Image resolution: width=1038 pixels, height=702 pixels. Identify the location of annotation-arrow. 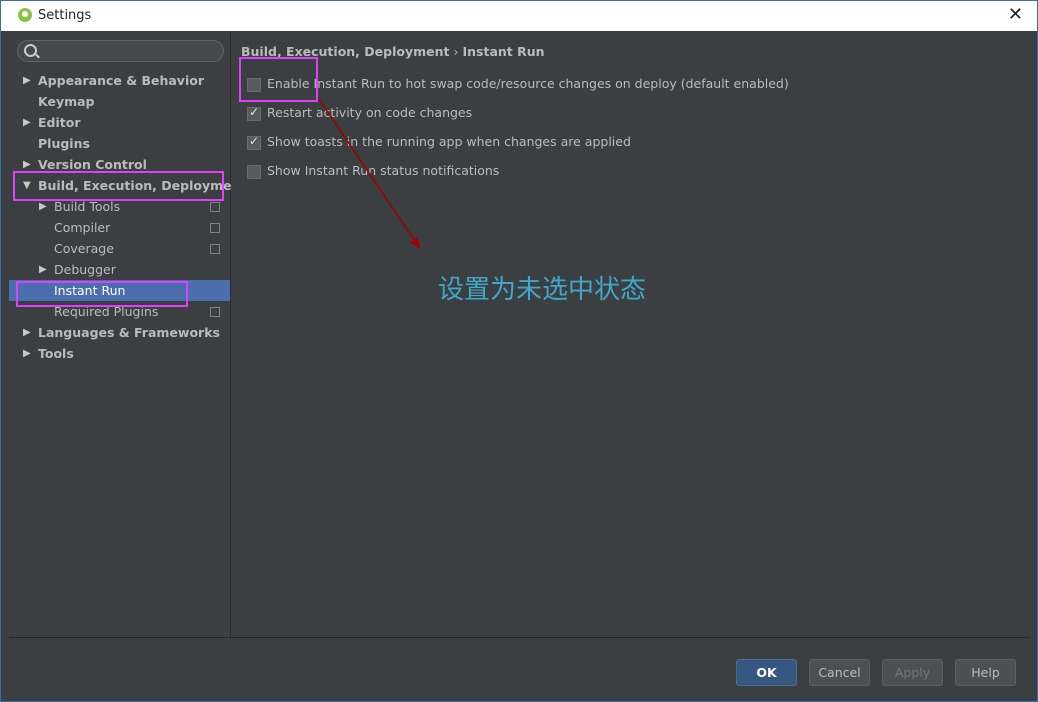
(369, 174).